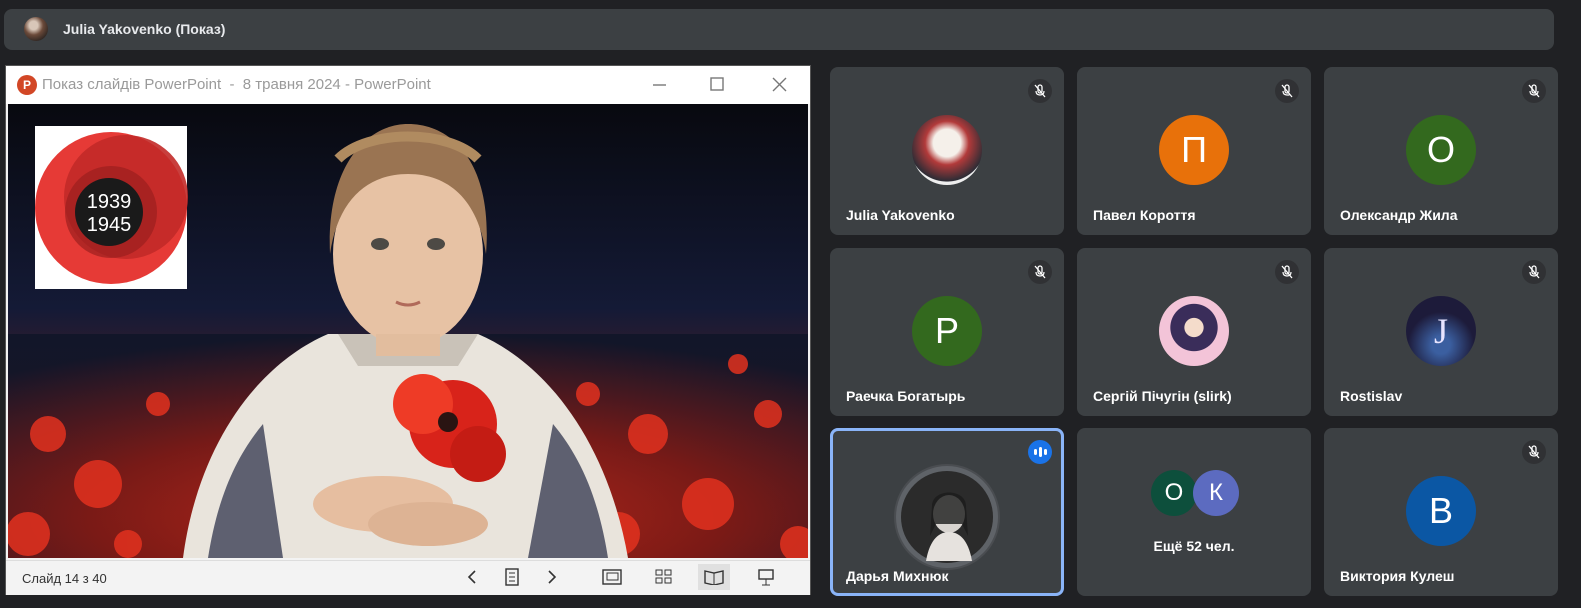  What do you see at coordinates (36, 29) in the screenshot?
I see `presenter-avatar` at bounding box center [36, 29].